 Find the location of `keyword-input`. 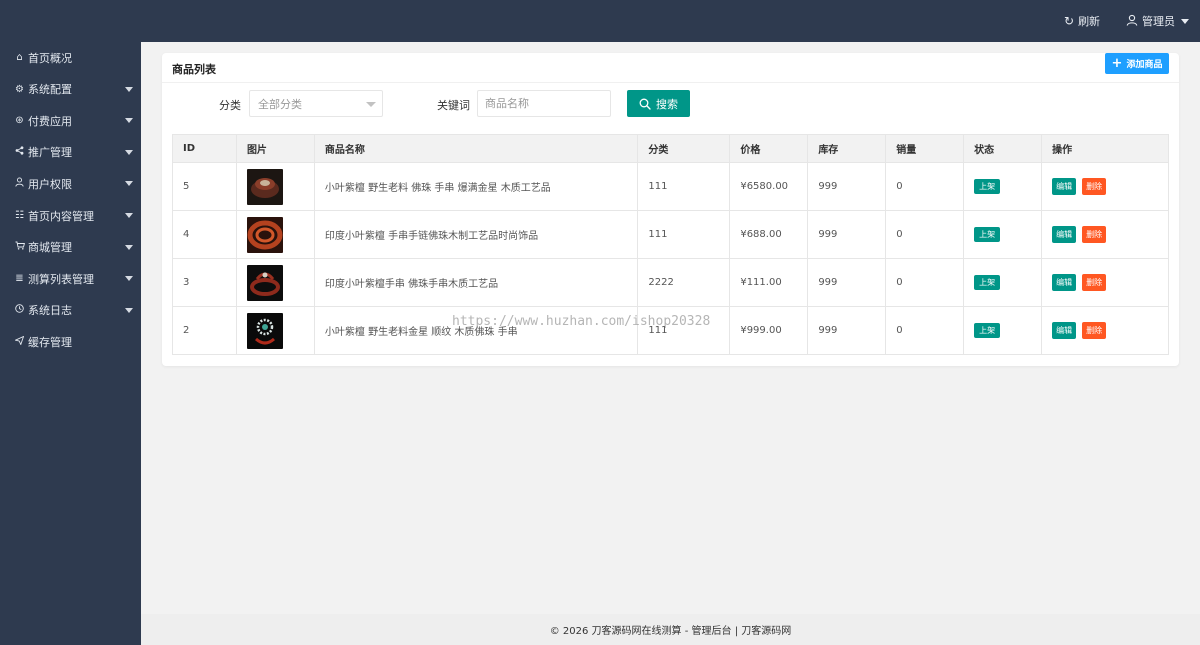

keyword-input is located at coordinates (544, 103).